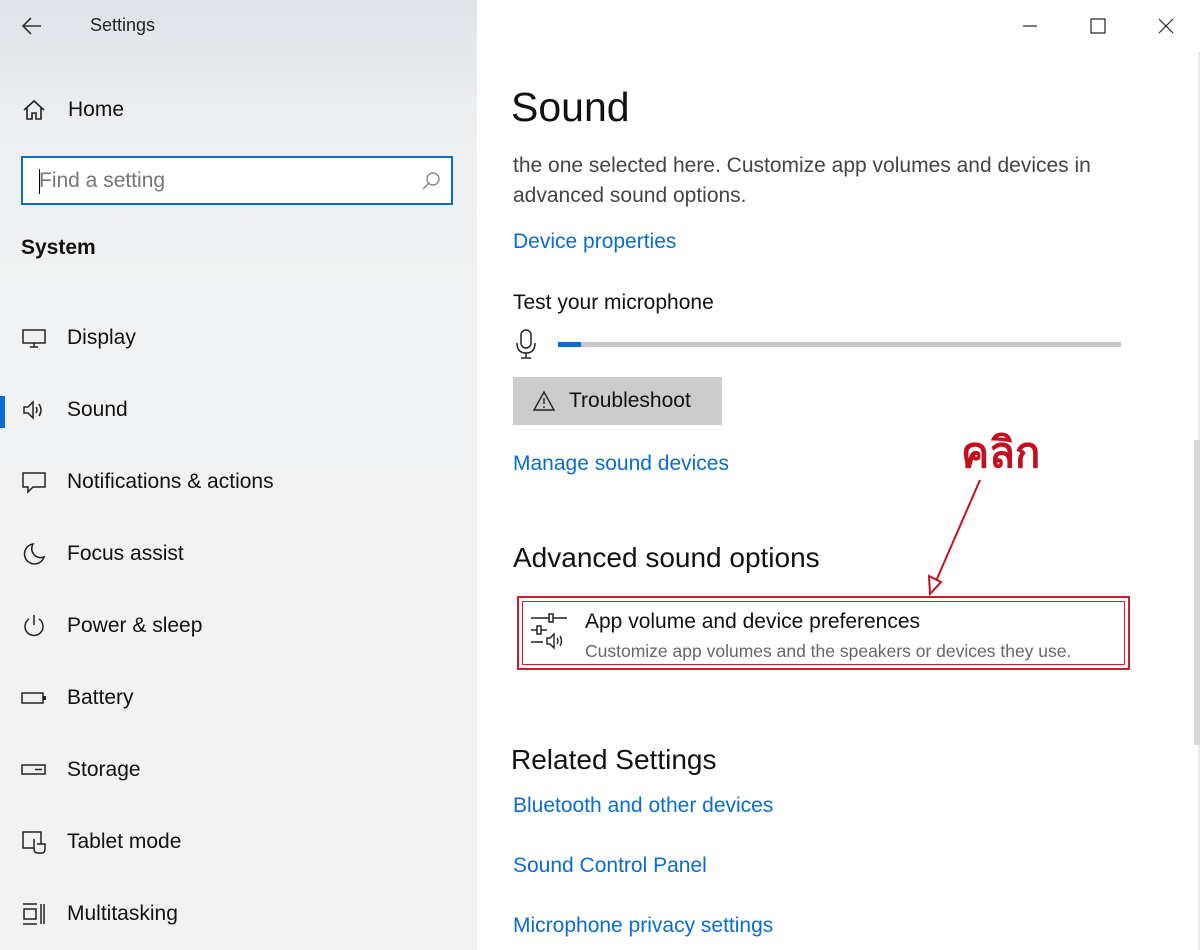 This screenshot has width=1200, height=950. Describe the element at coordinates (124, 841) in the screenshot. I see `sidebar-item-label: Tablet mode` at that location.